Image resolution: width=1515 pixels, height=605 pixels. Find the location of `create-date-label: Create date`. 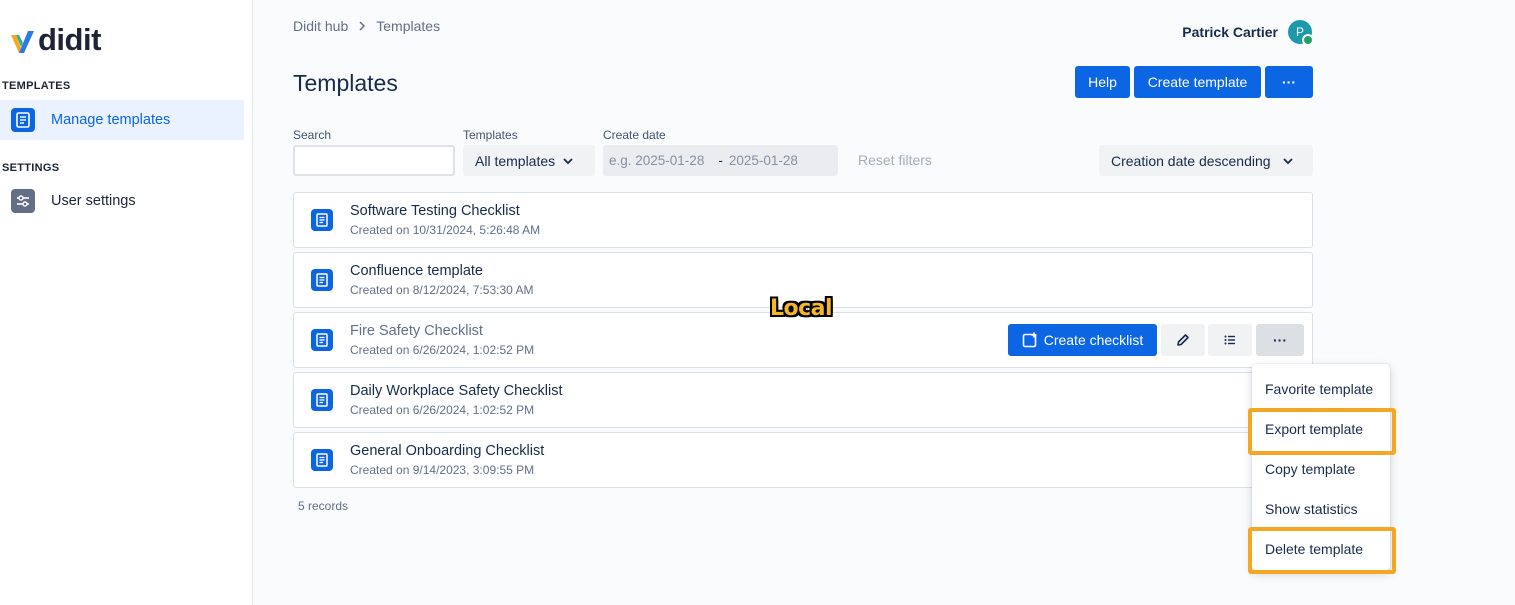

create-date-label: Create date is located at coordinates (634, 135).